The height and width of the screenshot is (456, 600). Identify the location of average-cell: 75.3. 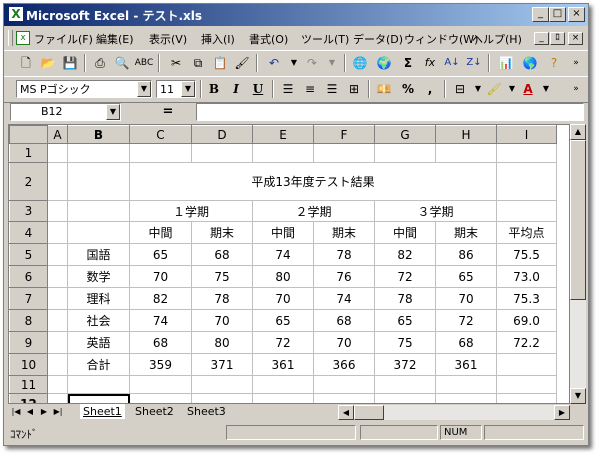
(526, 298).